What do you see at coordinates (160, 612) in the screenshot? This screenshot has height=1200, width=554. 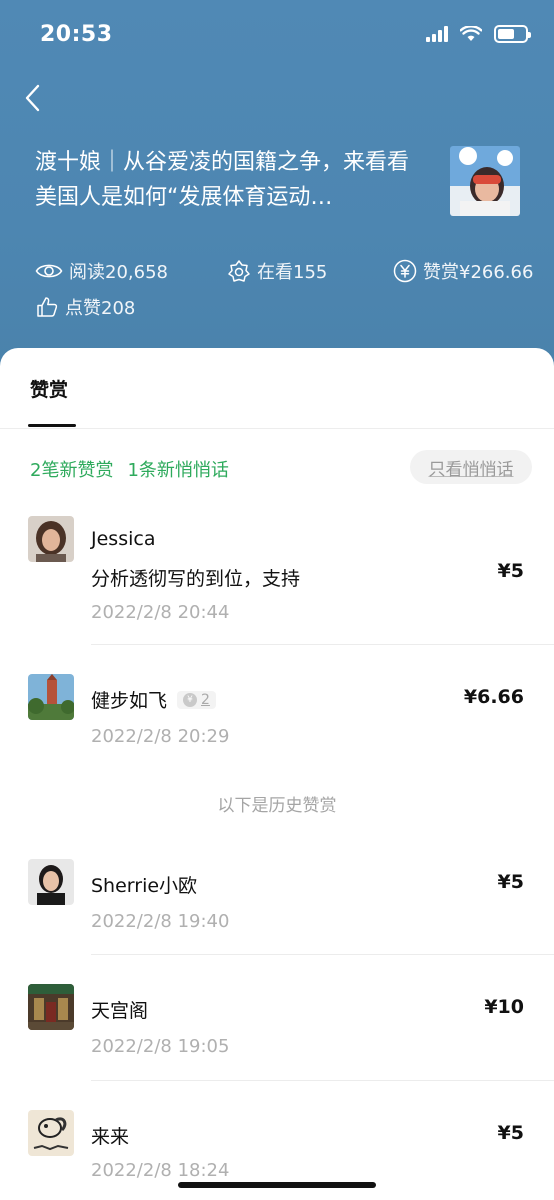 I see `reward-time: 2022/2/8 20:44` at bounding box center [160, 612].